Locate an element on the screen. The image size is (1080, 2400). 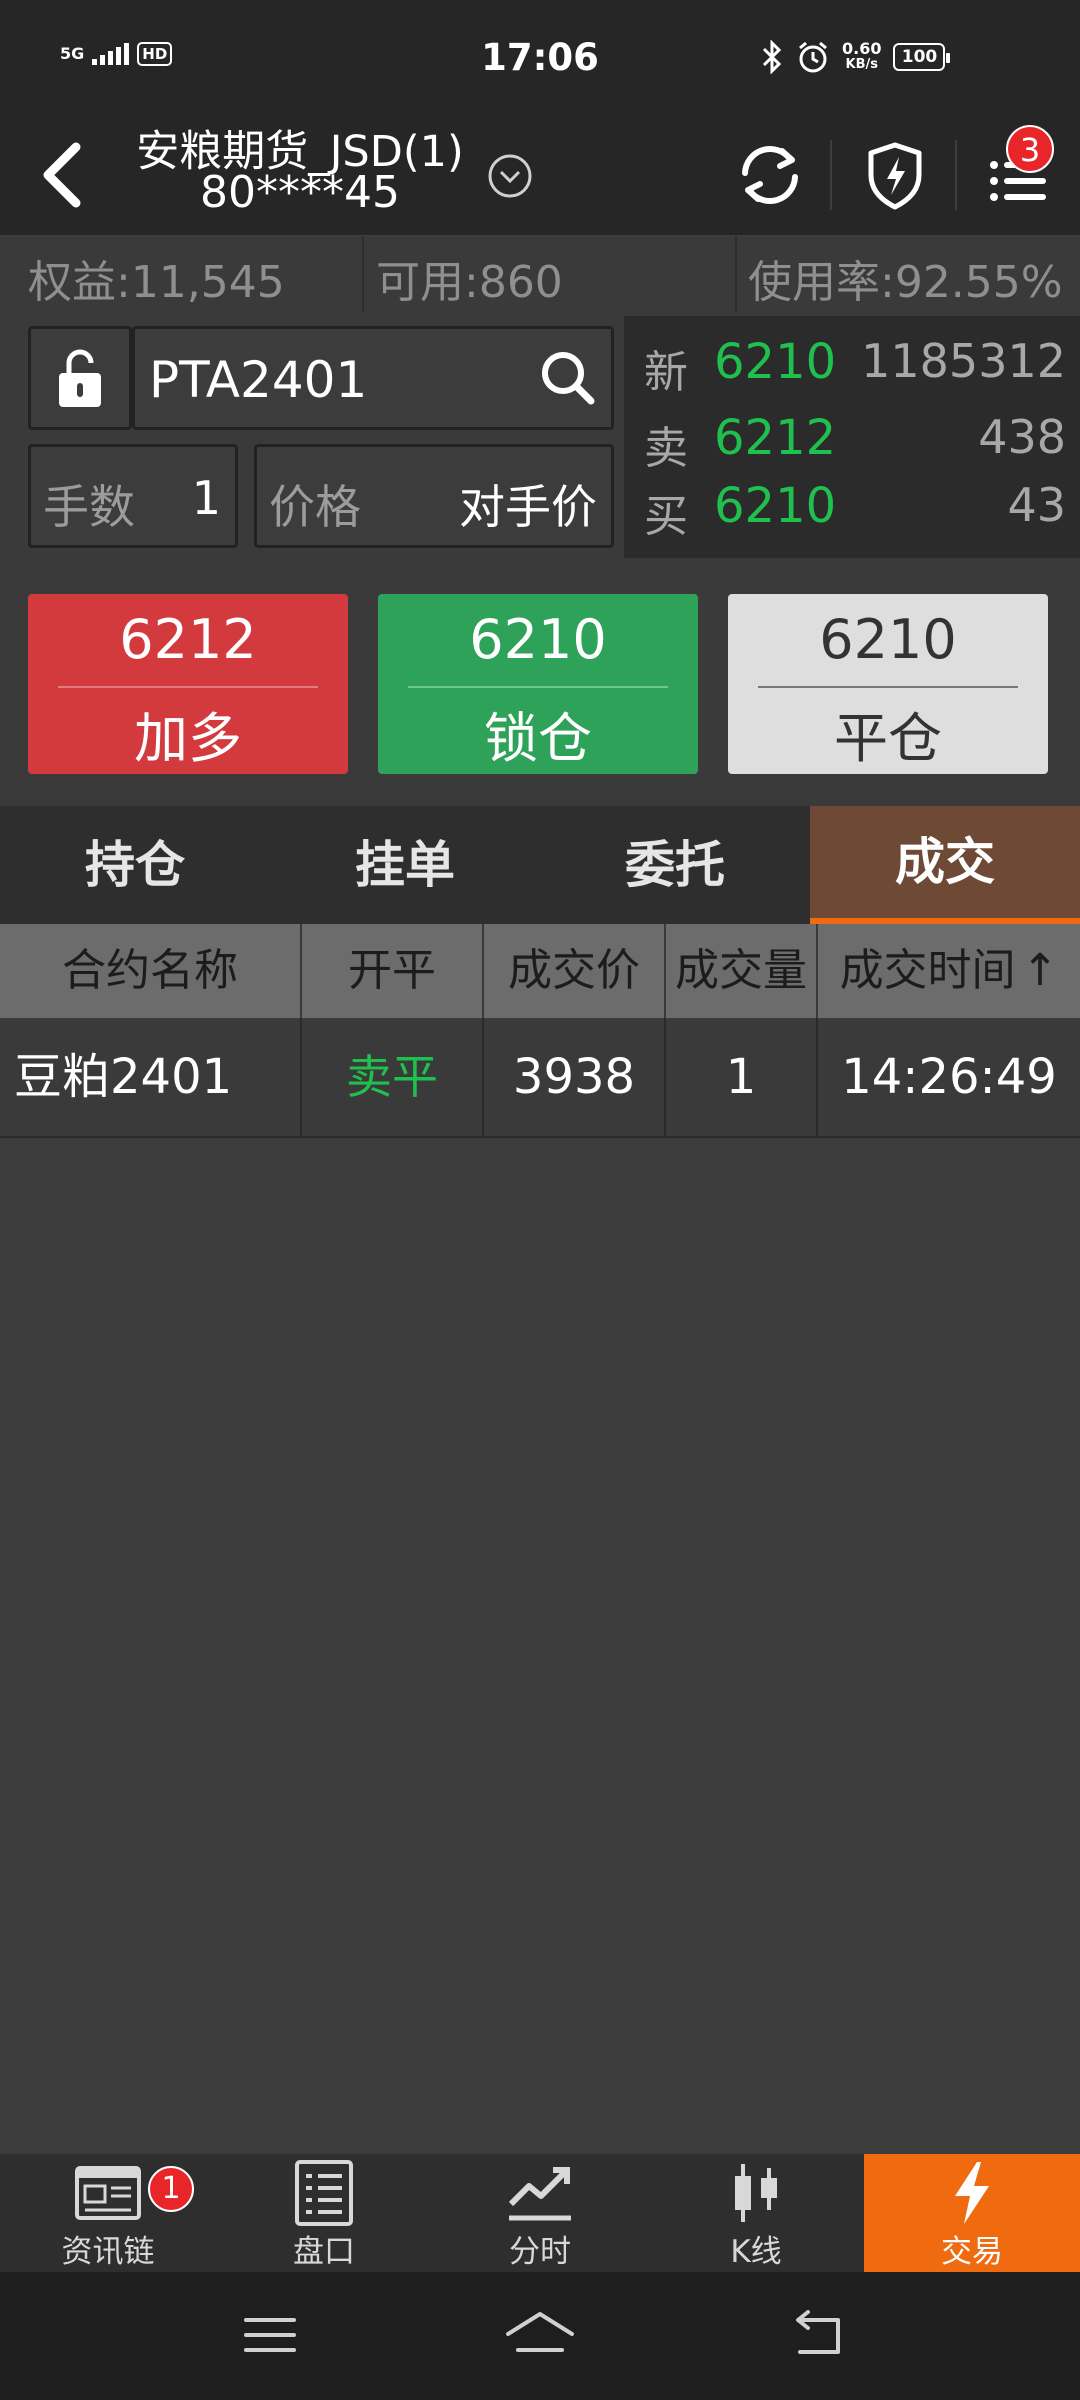
lock-label: 锁仓 is located at coordinates (538, 738).